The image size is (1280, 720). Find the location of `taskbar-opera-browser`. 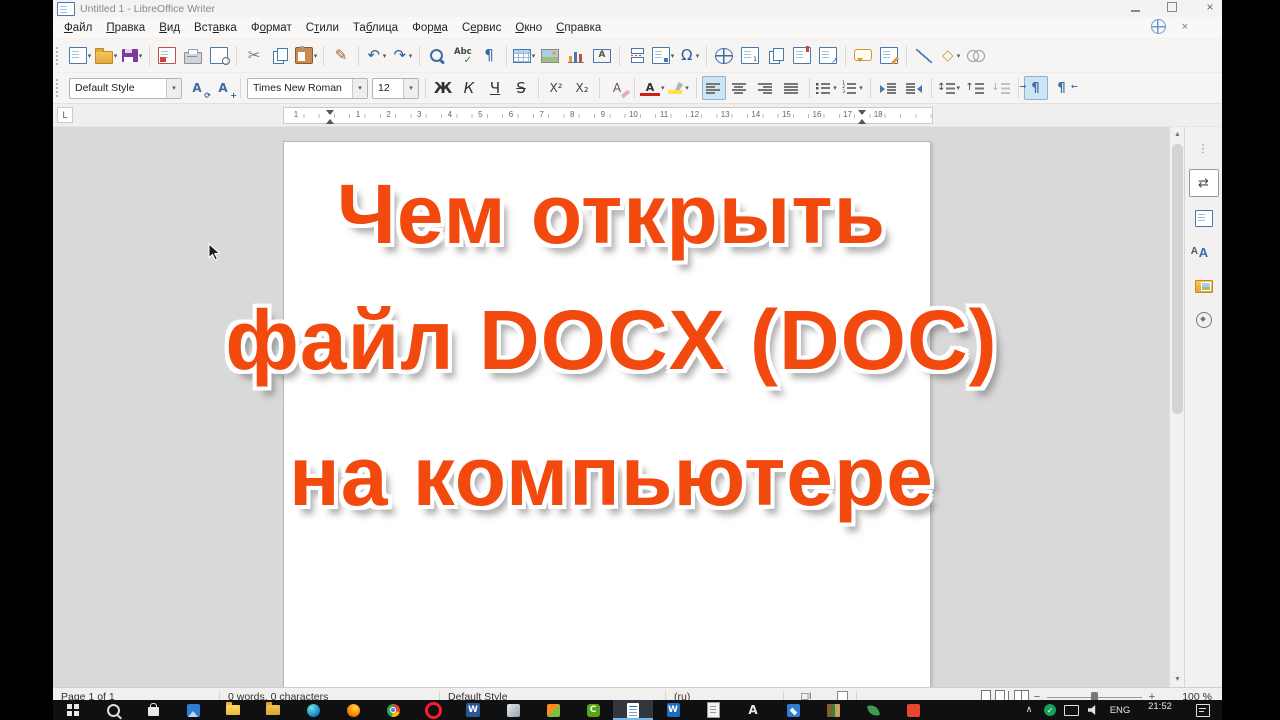

taskbar-opera-browser is located at coordinates (433, 710).